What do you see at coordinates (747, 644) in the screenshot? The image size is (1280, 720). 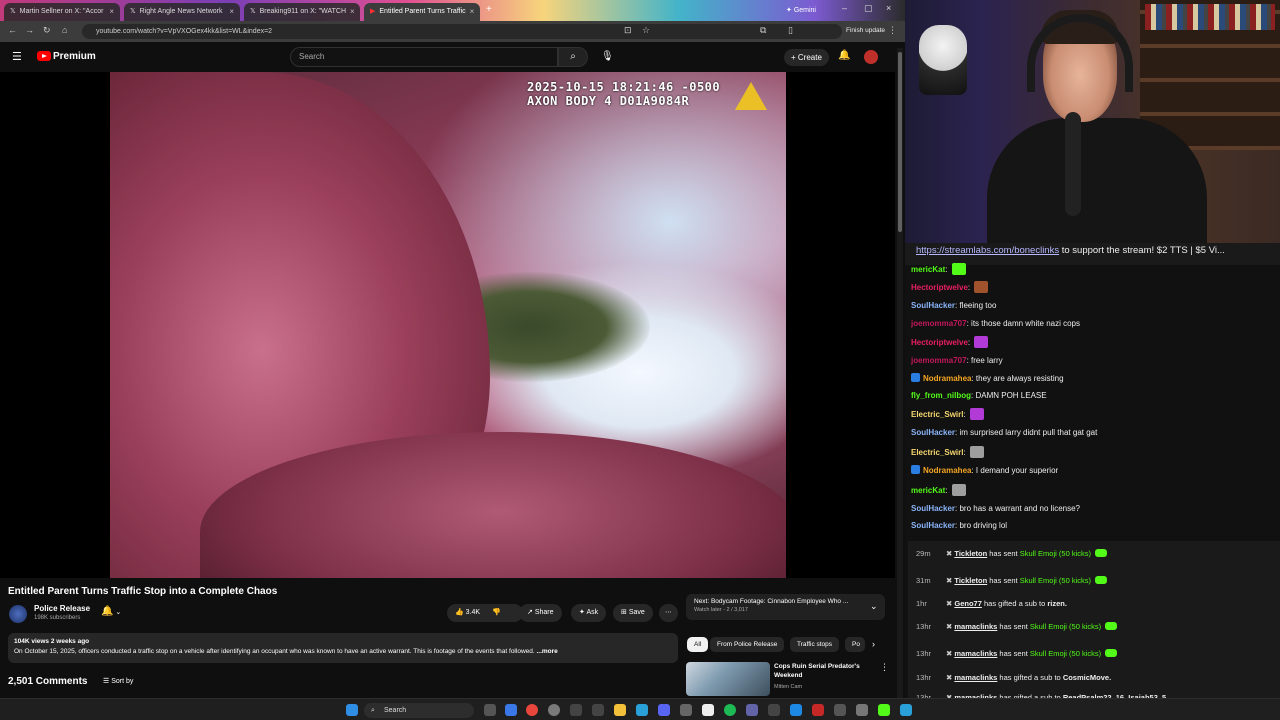 I see `chip-from-channel: From Police Release` at bounding box center [747, 644].